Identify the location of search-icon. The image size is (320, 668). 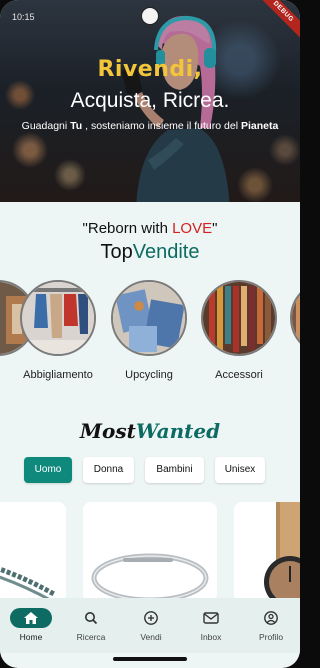
(91, 618).